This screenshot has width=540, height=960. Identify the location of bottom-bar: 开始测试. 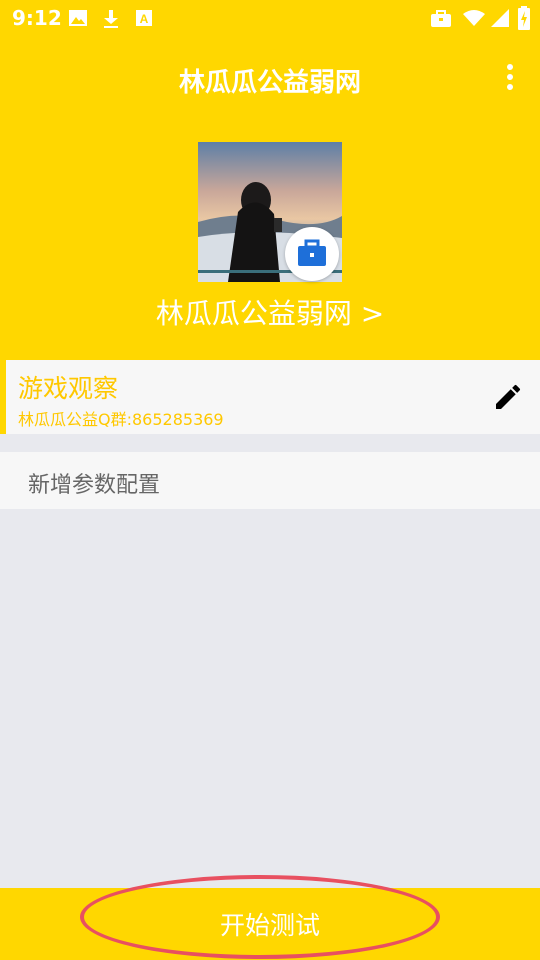
(270, 917).